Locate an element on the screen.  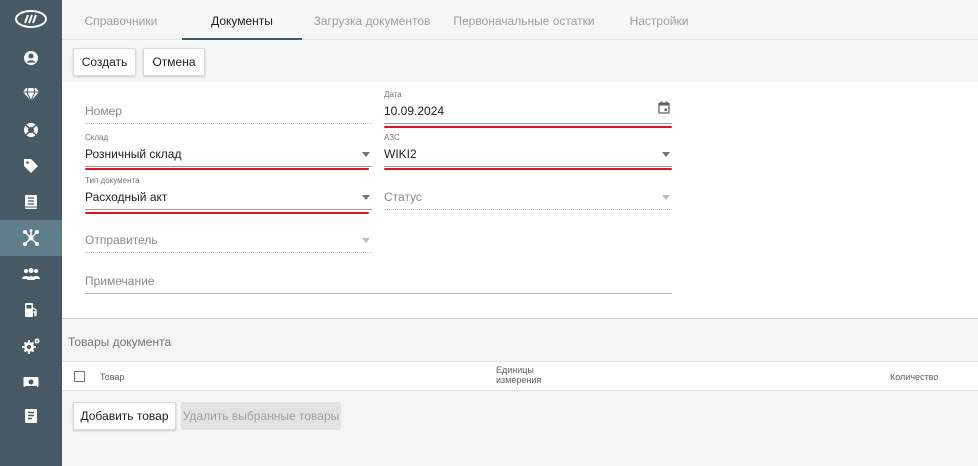
sidebar-item-money is located at coordinates (31, 382).